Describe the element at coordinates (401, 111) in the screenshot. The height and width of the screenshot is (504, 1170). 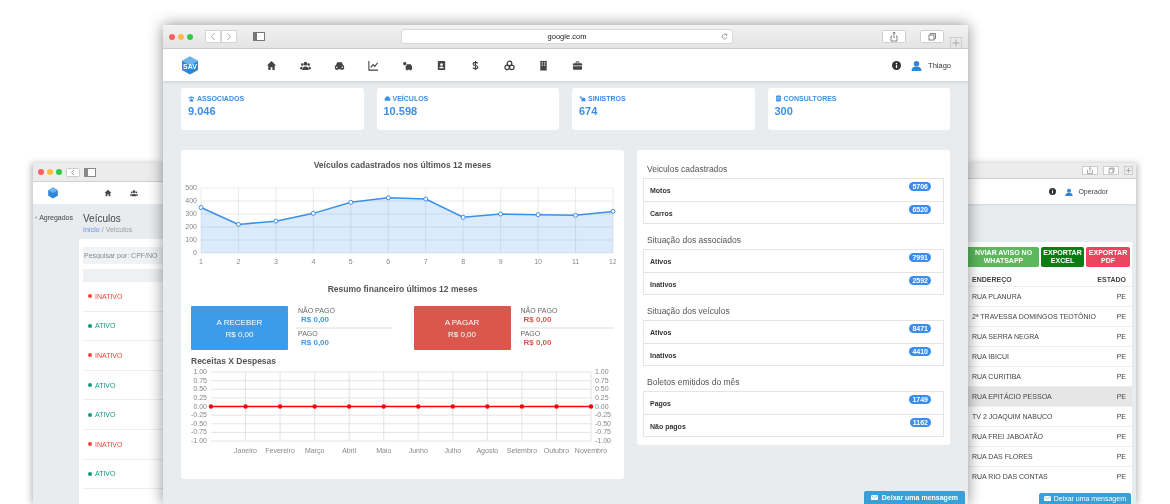
I see `stat-value: 10.598` at that location.